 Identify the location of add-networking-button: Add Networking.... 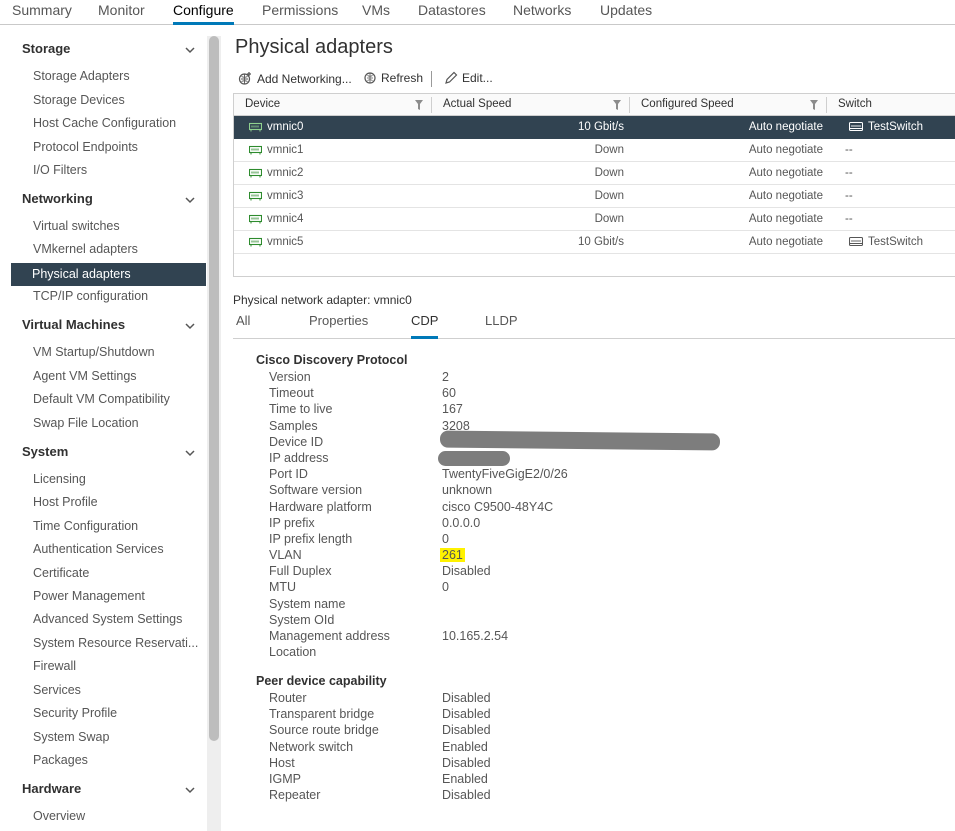
(295, 78).